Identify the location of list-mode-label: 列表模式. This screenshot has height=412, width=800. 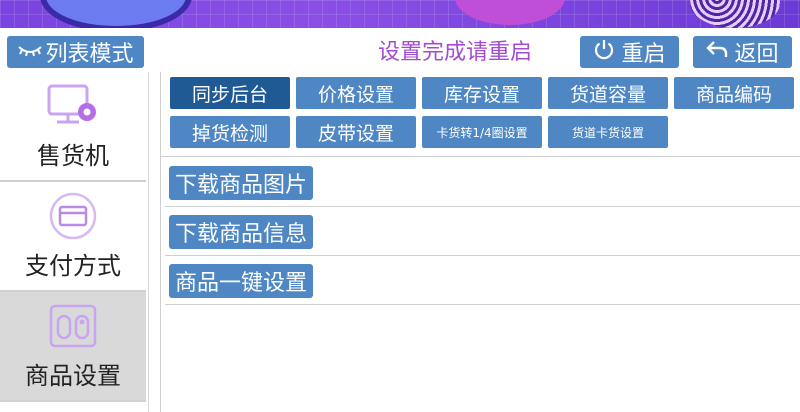
(89, 54).